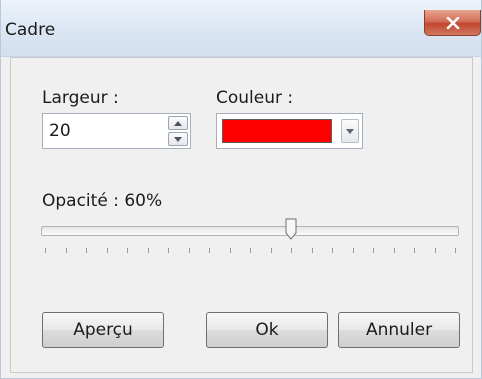 Image resolution: width=482 pixels, height=379 pixels. I want to click on spin-down-button, so click(178, 139).